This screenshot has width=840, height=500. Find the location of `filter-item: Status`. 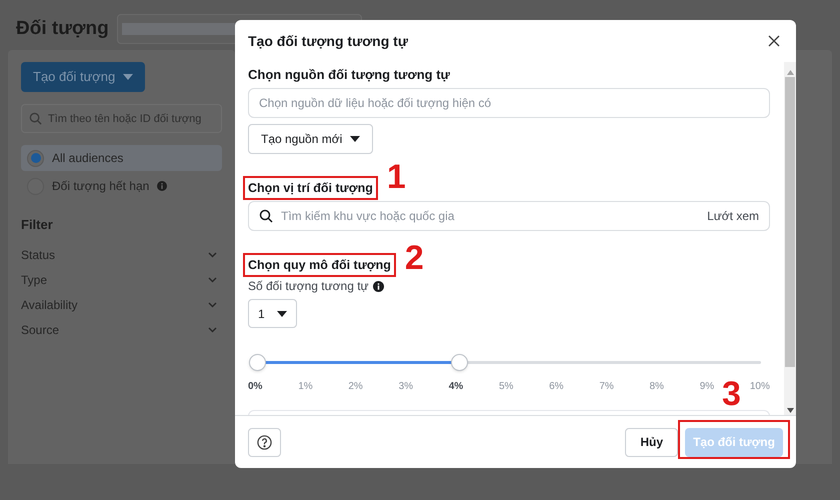

filter-item: Status is located at coordinates (121, 255).